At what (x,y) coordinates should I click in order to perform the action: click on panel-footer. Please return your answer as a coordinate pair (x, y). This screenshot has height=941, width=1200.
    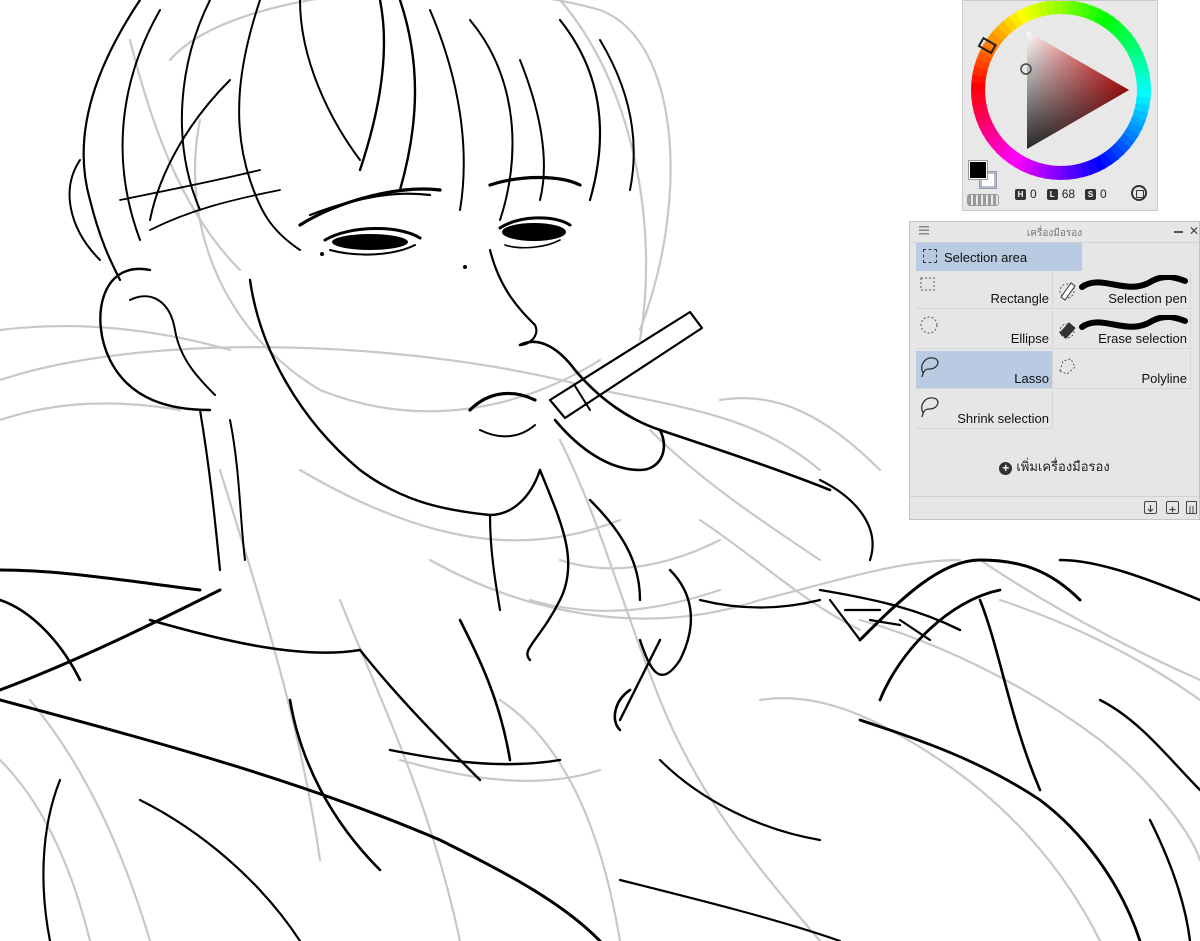
    Looking at the image, I should click on (1054, 507).